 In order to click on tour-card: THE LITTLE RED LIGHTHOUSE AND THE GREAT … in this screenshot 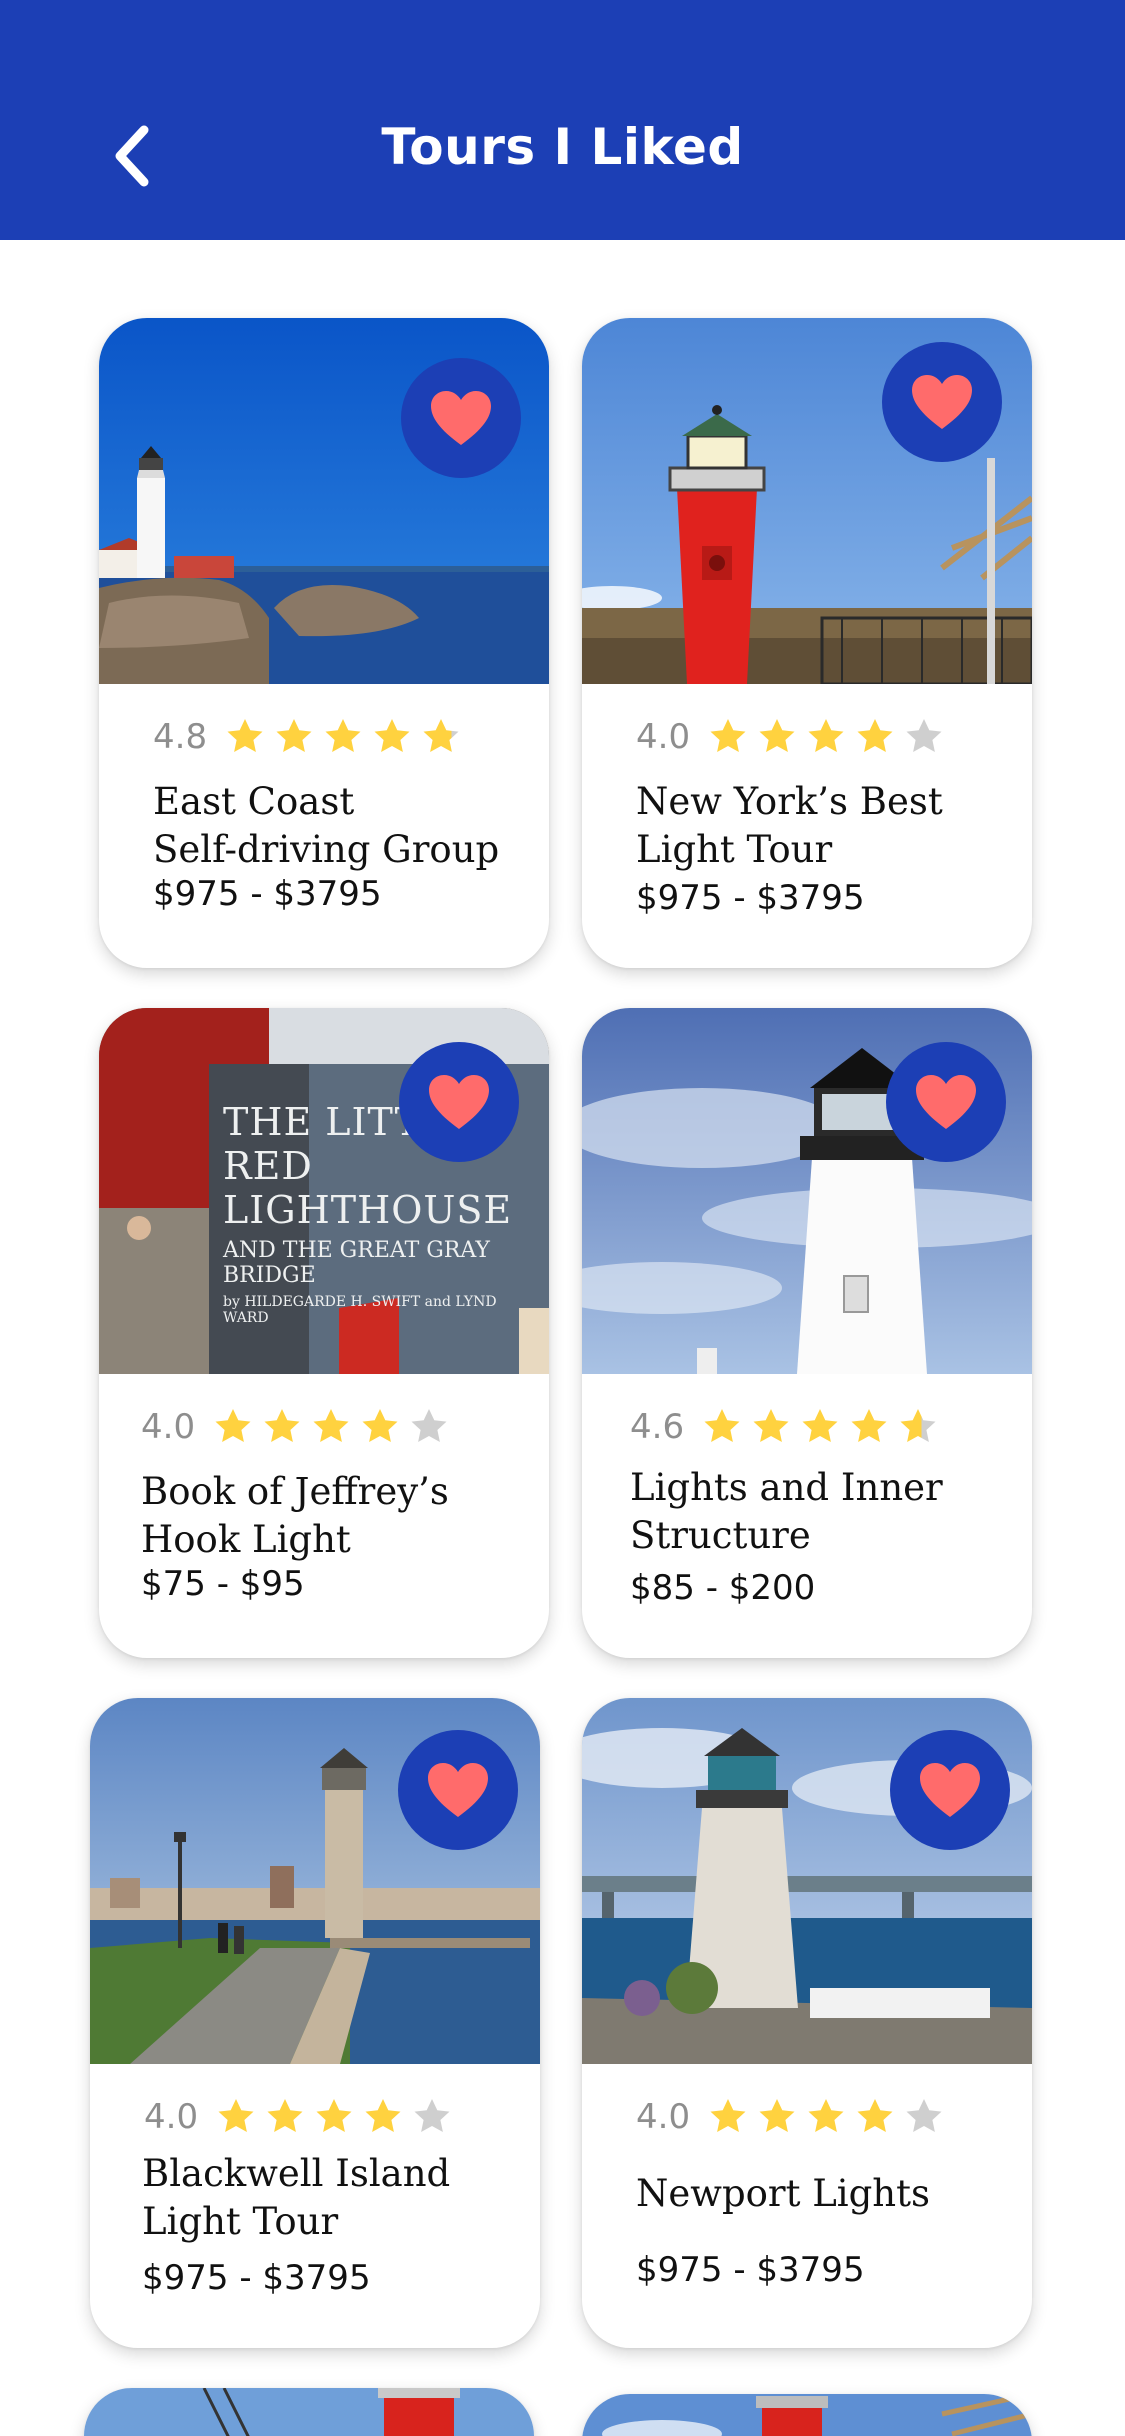, I will do `click(324, 1333)`.